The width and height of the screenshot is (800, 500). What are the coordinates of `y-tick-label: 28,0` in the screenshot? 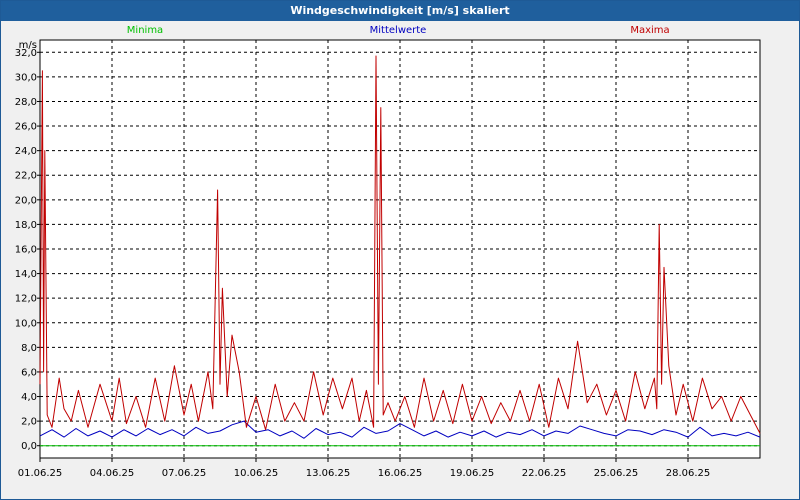 It's located at (26, 102).